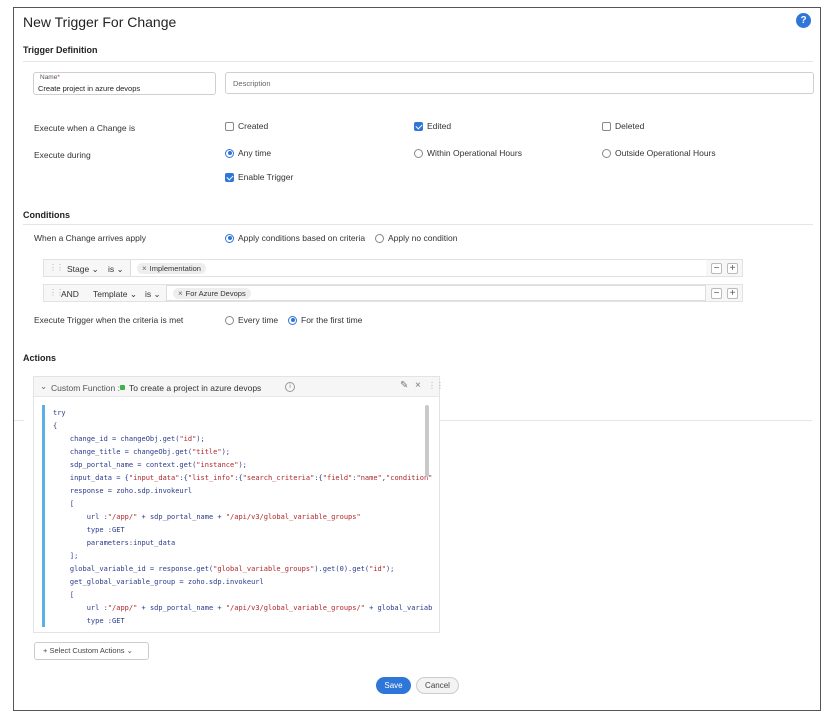  What do you see at coordinates (148, 294) in the screenshot?
I see `condition-operator: is` at bounding box center [148, 294].